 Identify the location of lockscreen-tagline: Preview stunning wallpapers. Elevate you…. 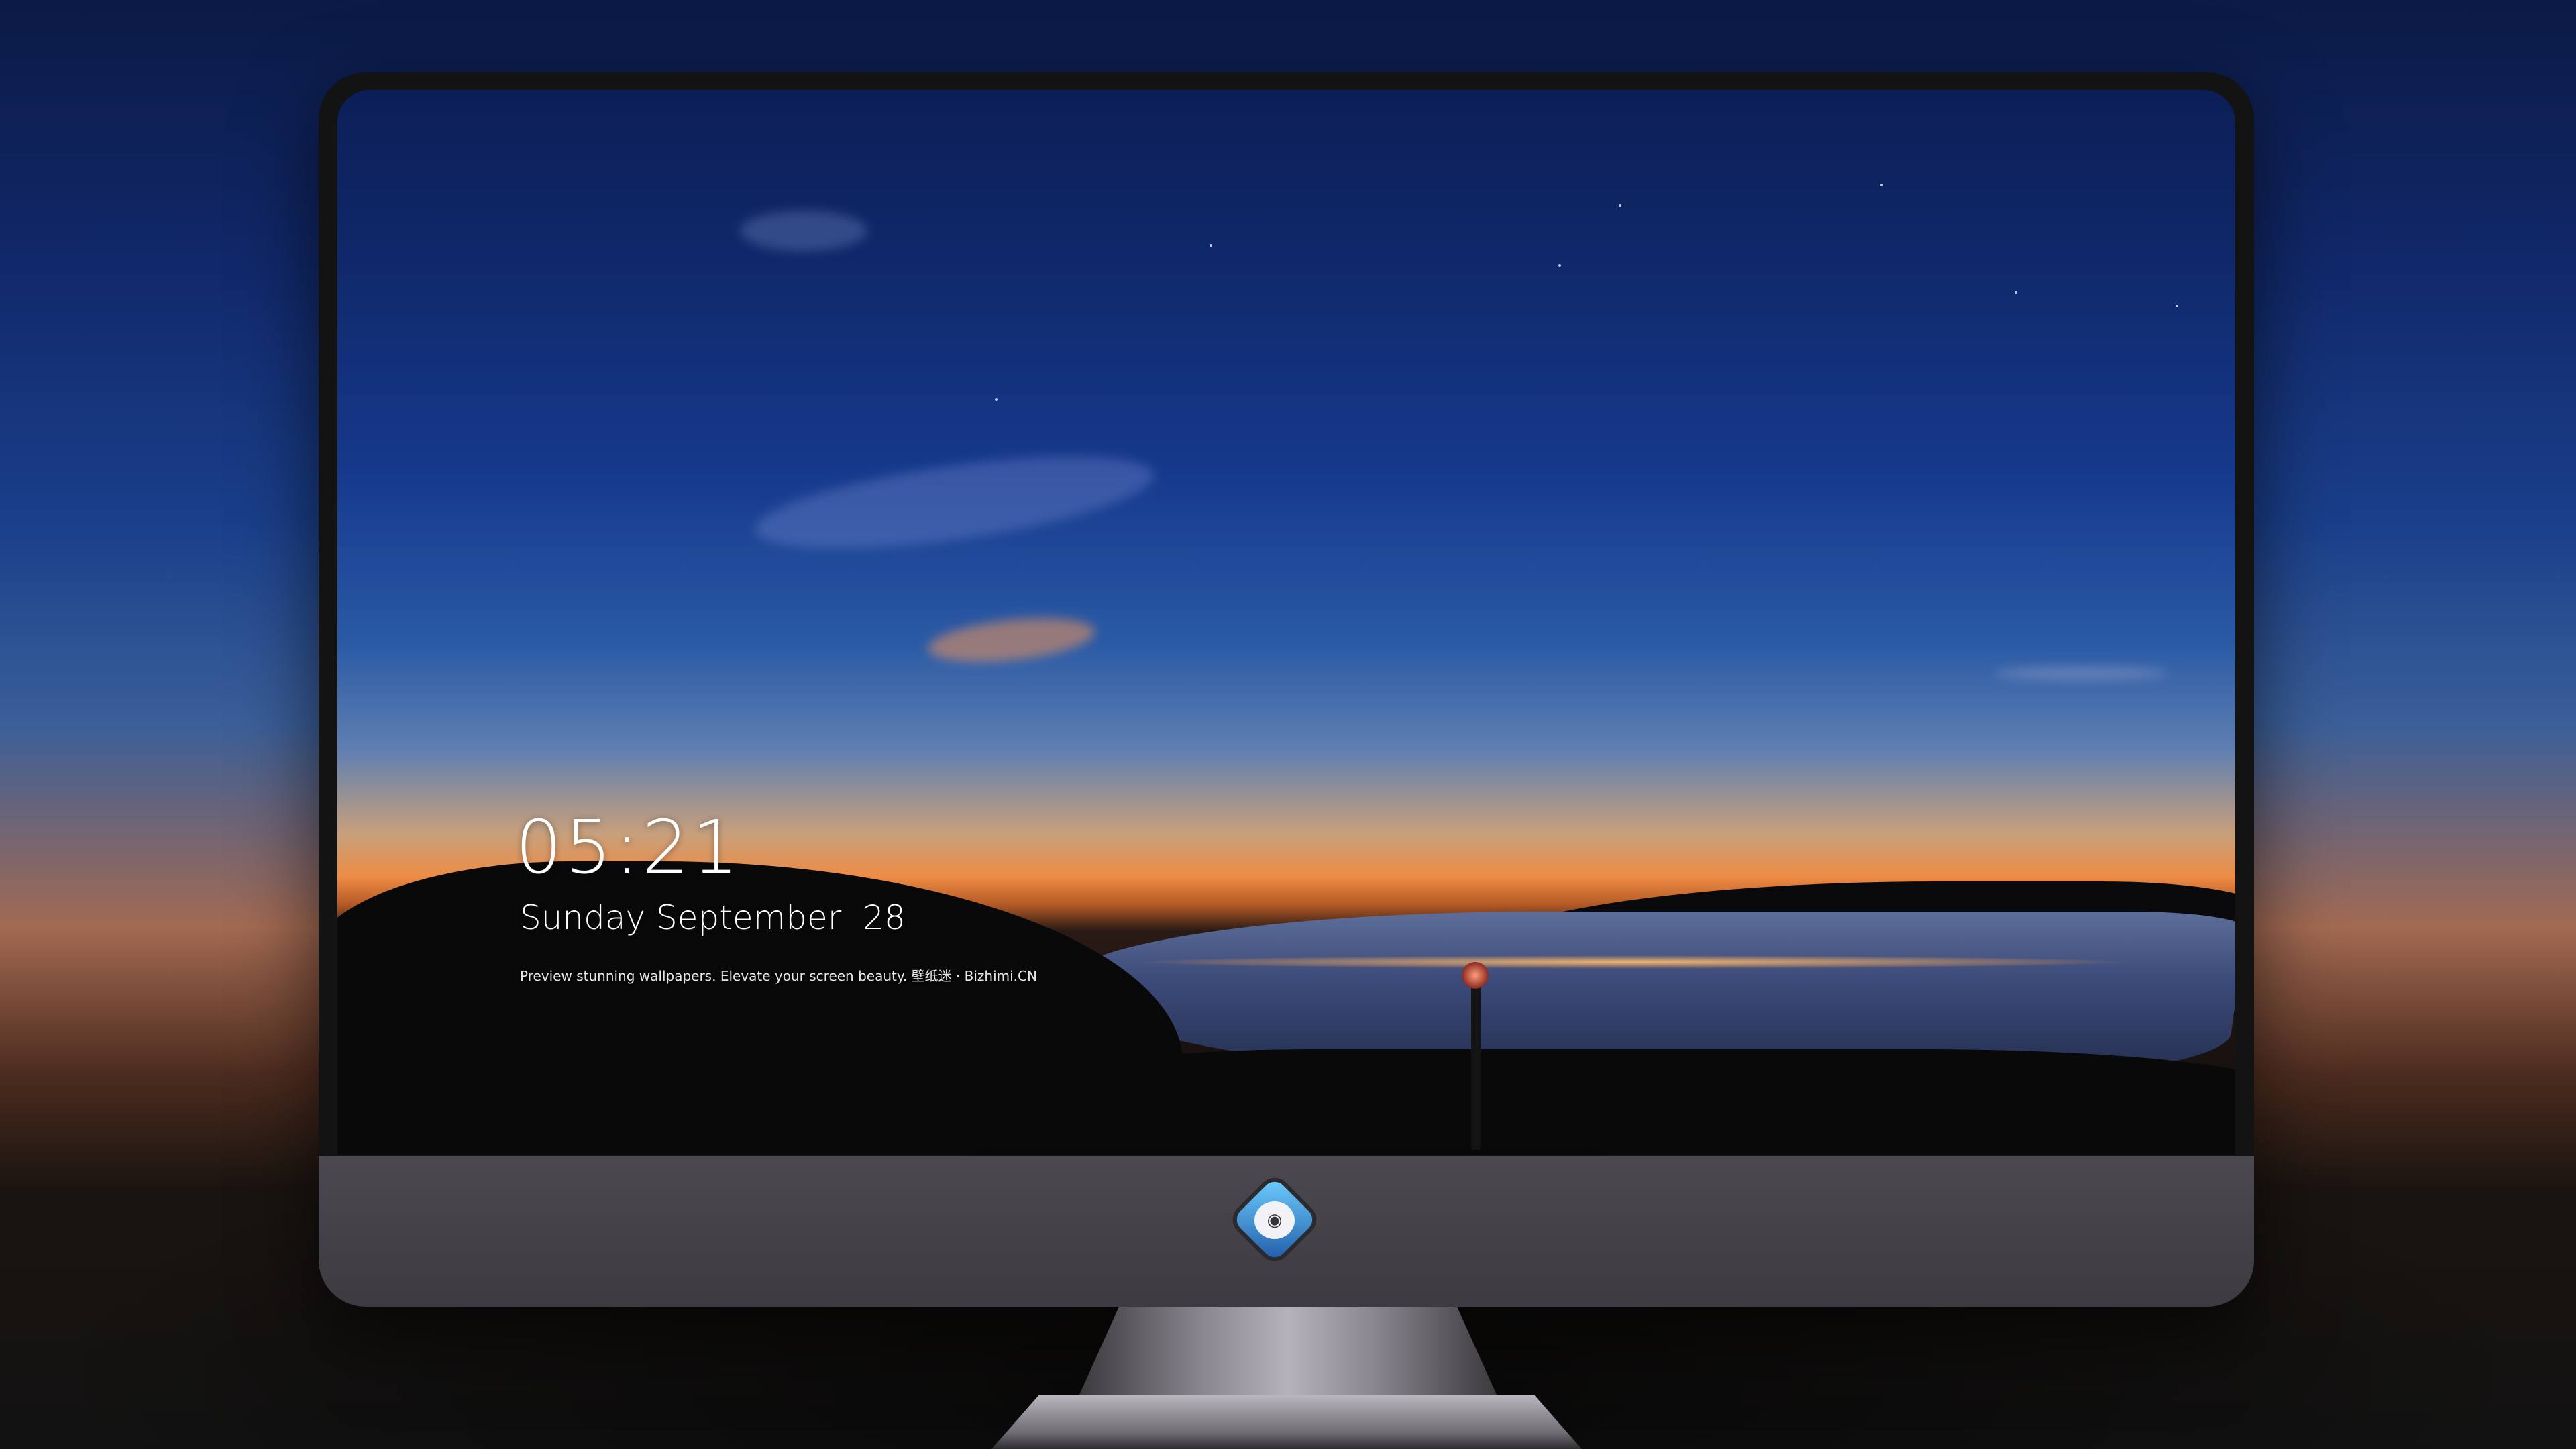
(778, 976).